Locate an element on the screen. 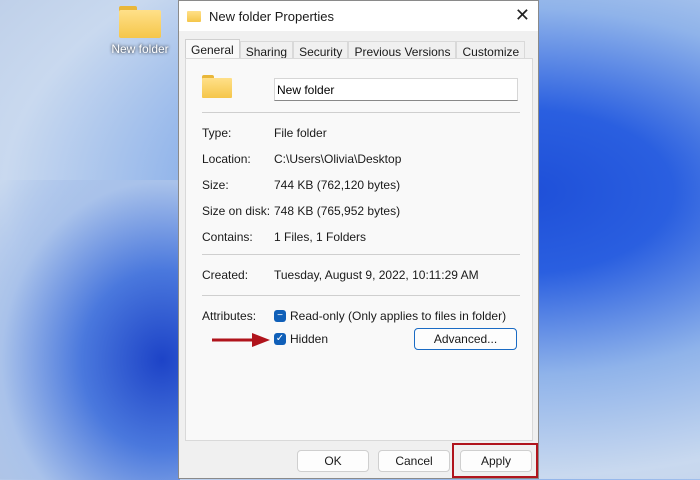 The height and width of the screenshot is (480, 700). field-label: Size on disk: is located at coordinates (236, 211).